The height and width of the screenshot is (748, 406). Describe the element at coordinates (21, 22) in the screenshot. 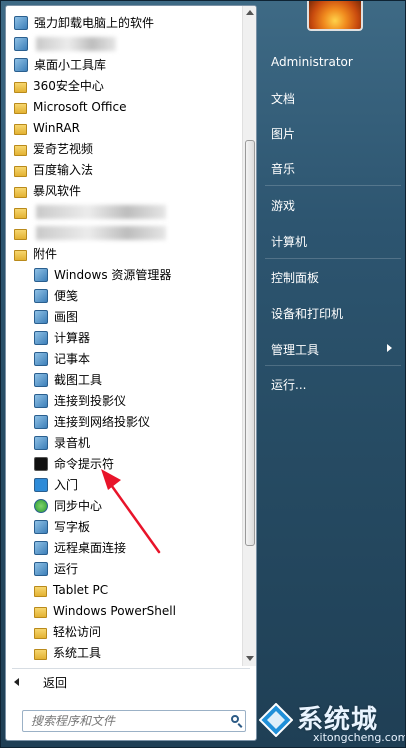

I see `uninstall-icon` at that location.